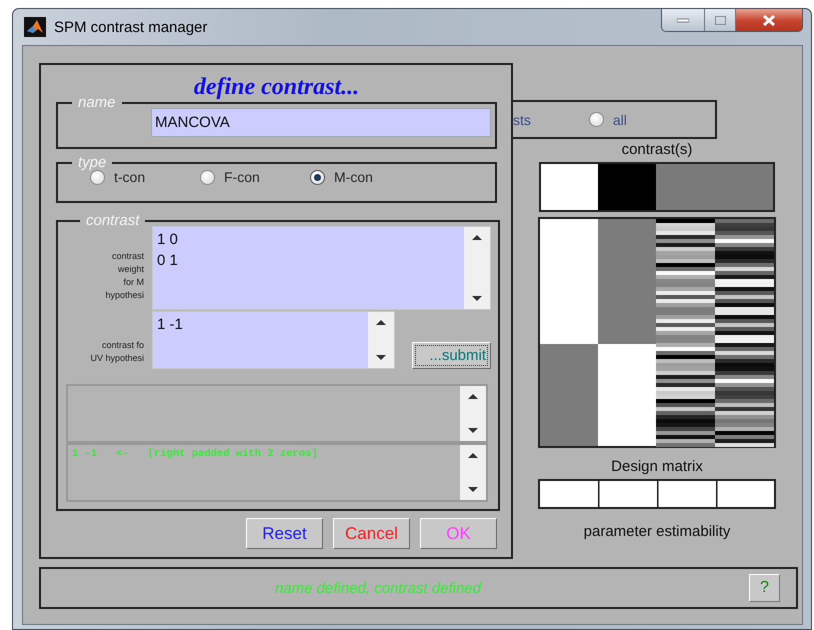  I want to click on dialog-button: Reset, so click(284, 533).